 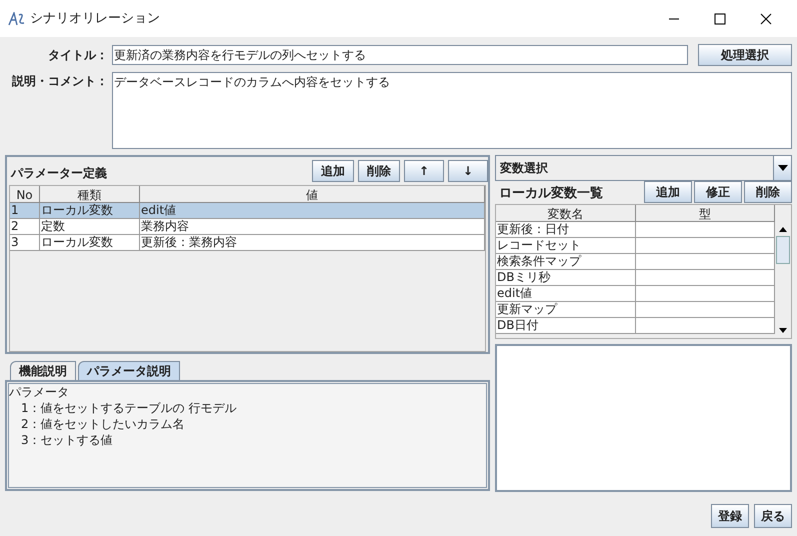 I want to click on maximize-icon, so click(x=720, y=18).